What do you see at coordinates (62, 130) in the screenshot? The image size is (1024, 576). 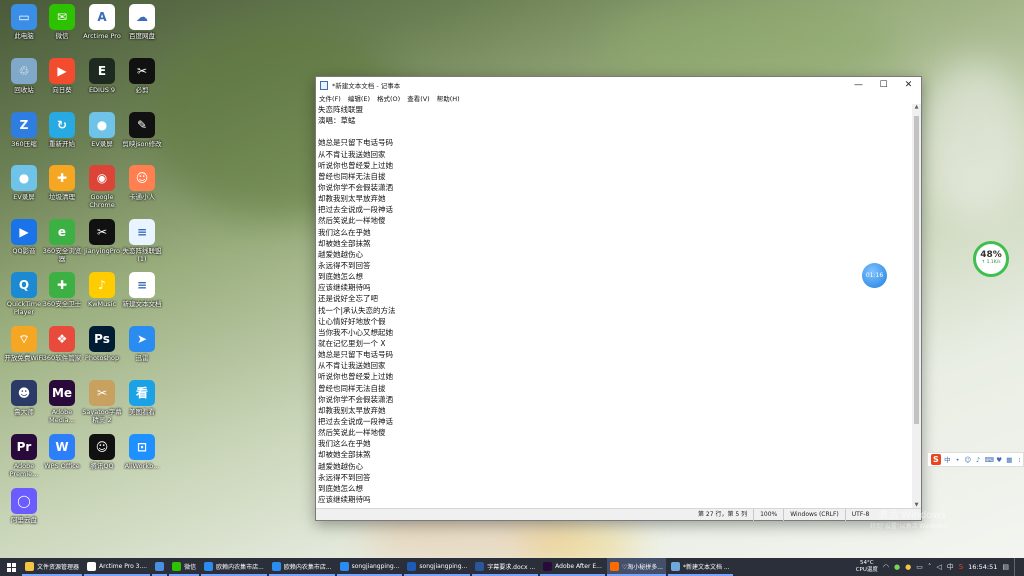 I see `desktop-icon: ↻ 重新开始` at bounding box center [62, 130].